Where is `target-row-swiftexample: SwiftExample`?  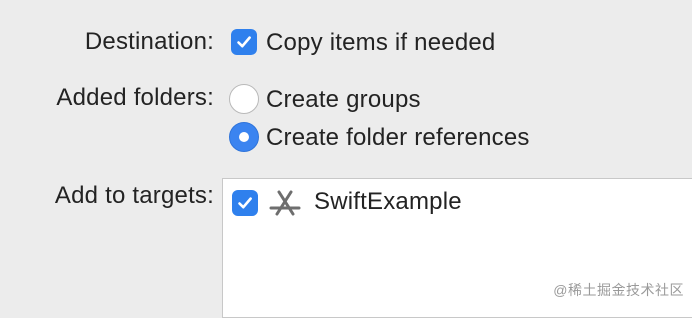 target-row-swiftexample: SwiftExample is located at coordinates (457, 202).